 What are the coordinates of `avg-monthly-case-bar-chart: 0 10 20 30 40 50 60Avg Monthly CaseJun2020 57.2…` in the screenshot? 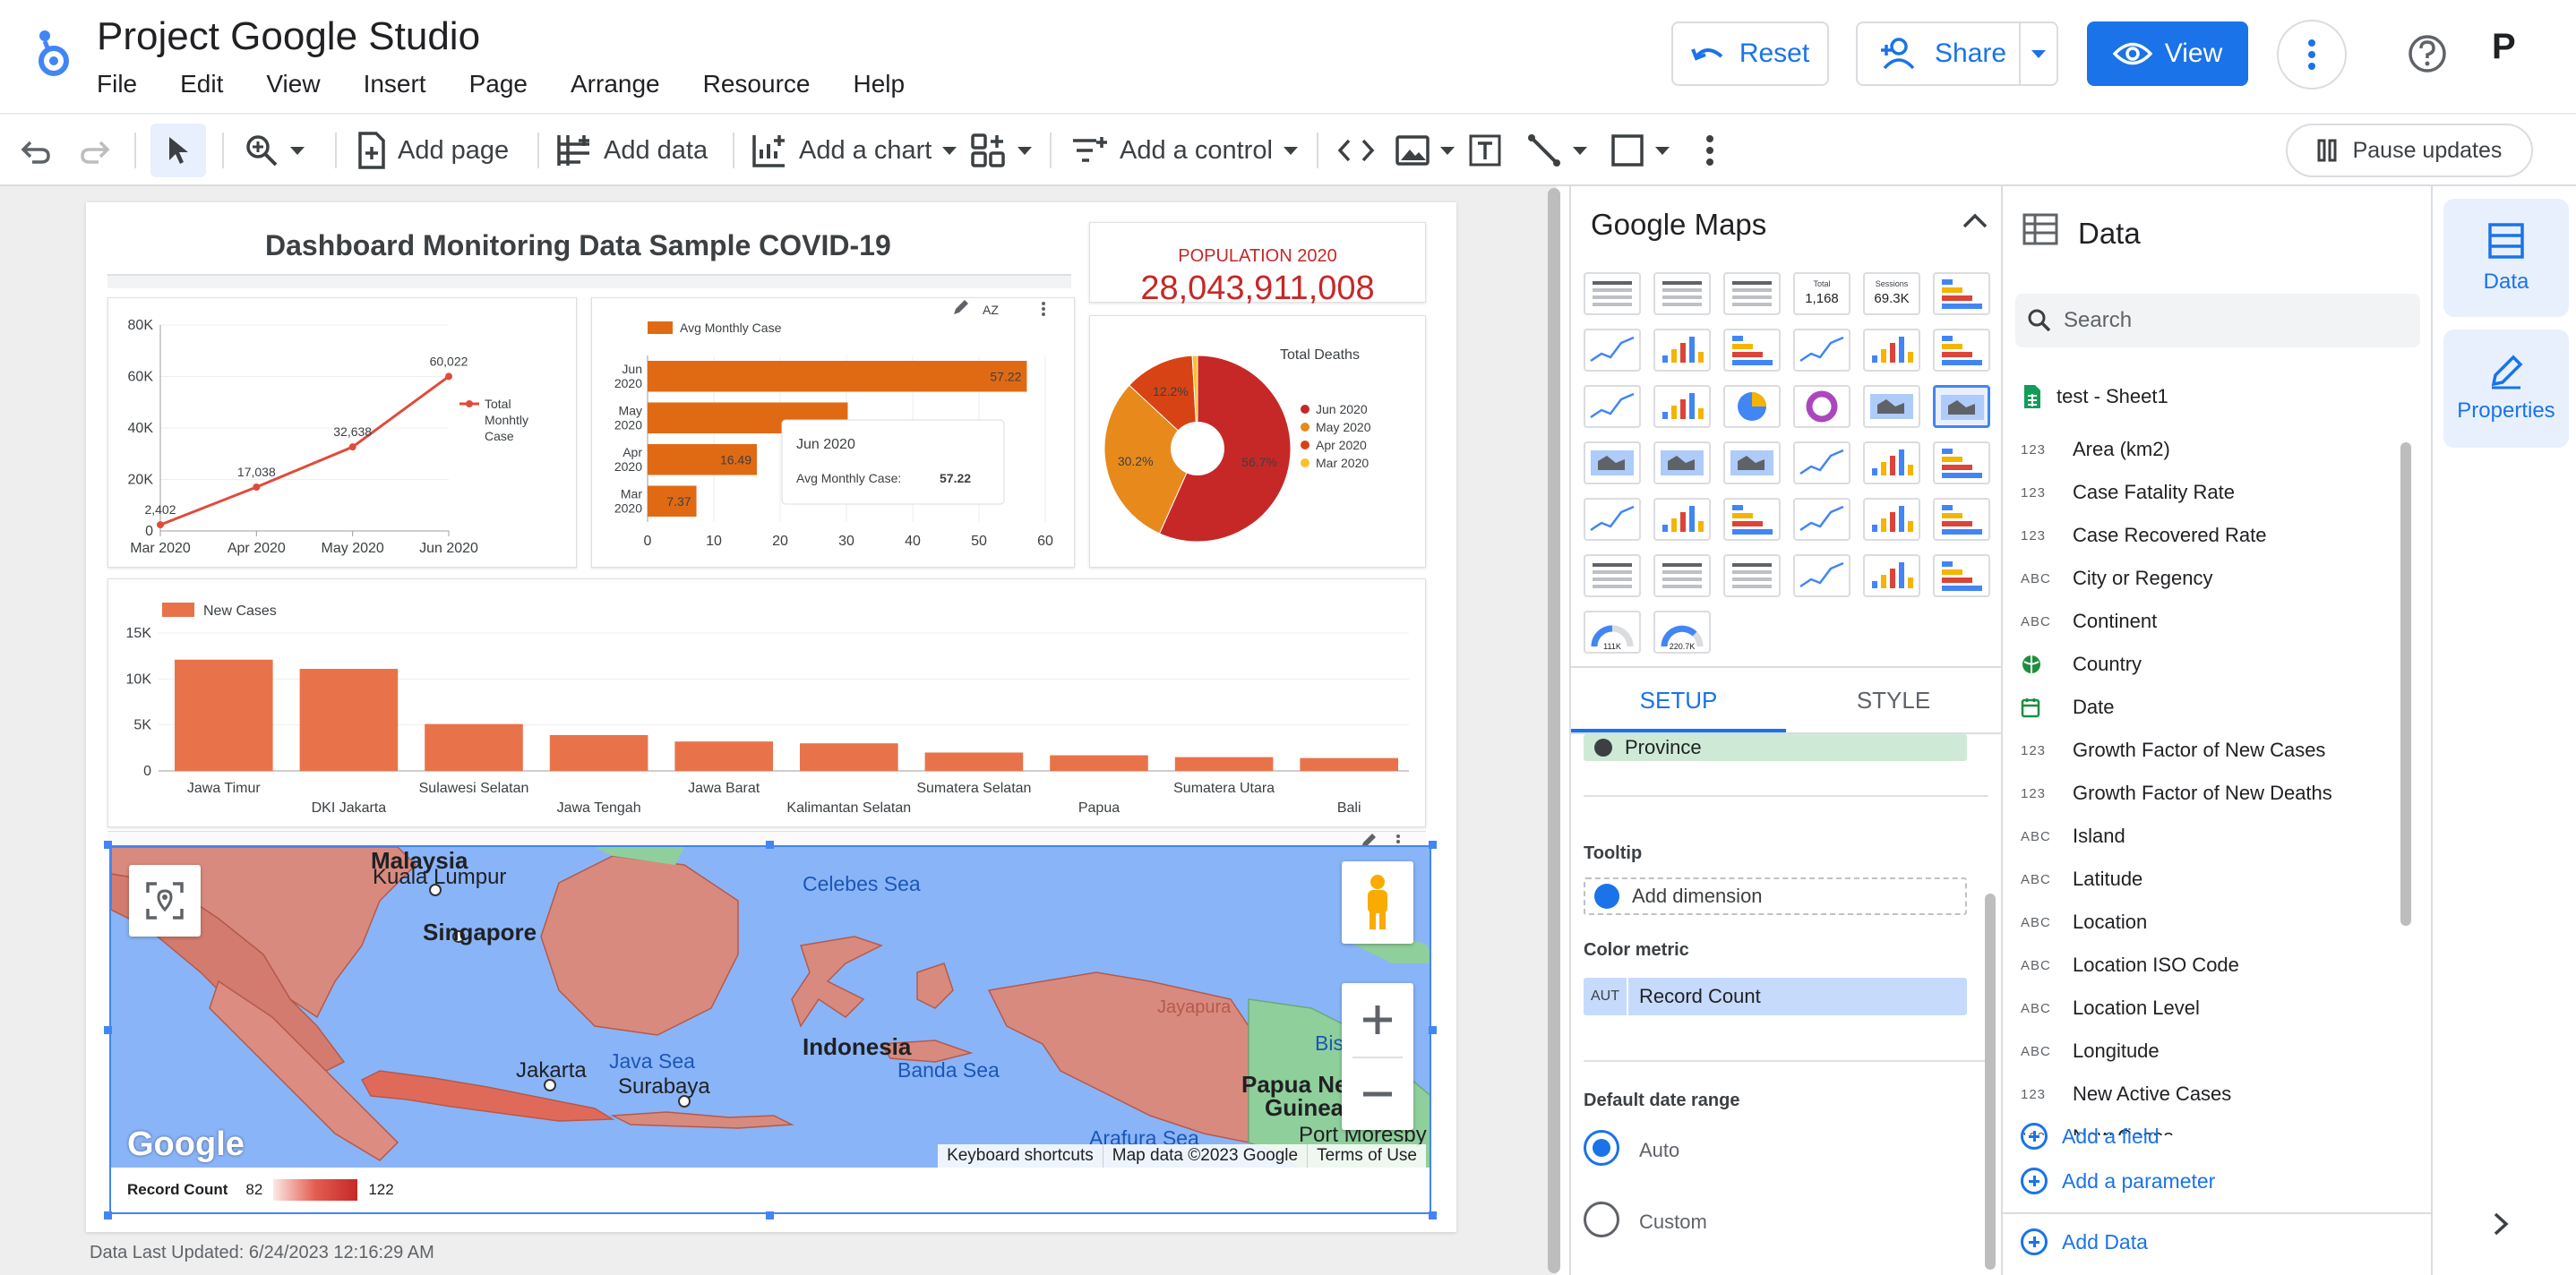 It's located at (834, 433).